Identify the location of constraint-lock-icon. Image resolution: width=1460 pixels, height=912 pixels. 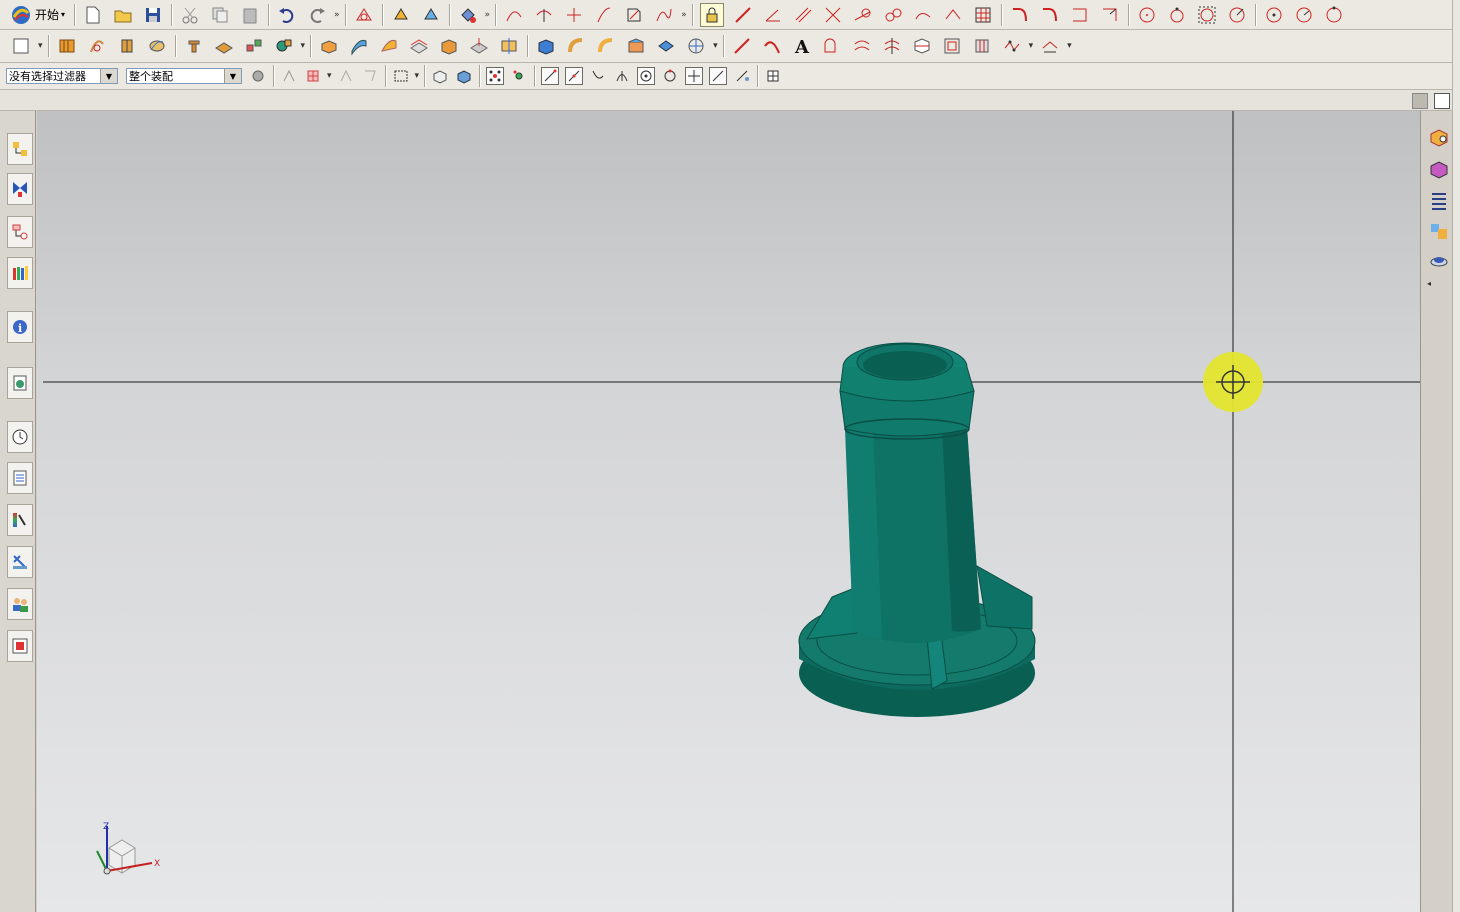
(711, 14).